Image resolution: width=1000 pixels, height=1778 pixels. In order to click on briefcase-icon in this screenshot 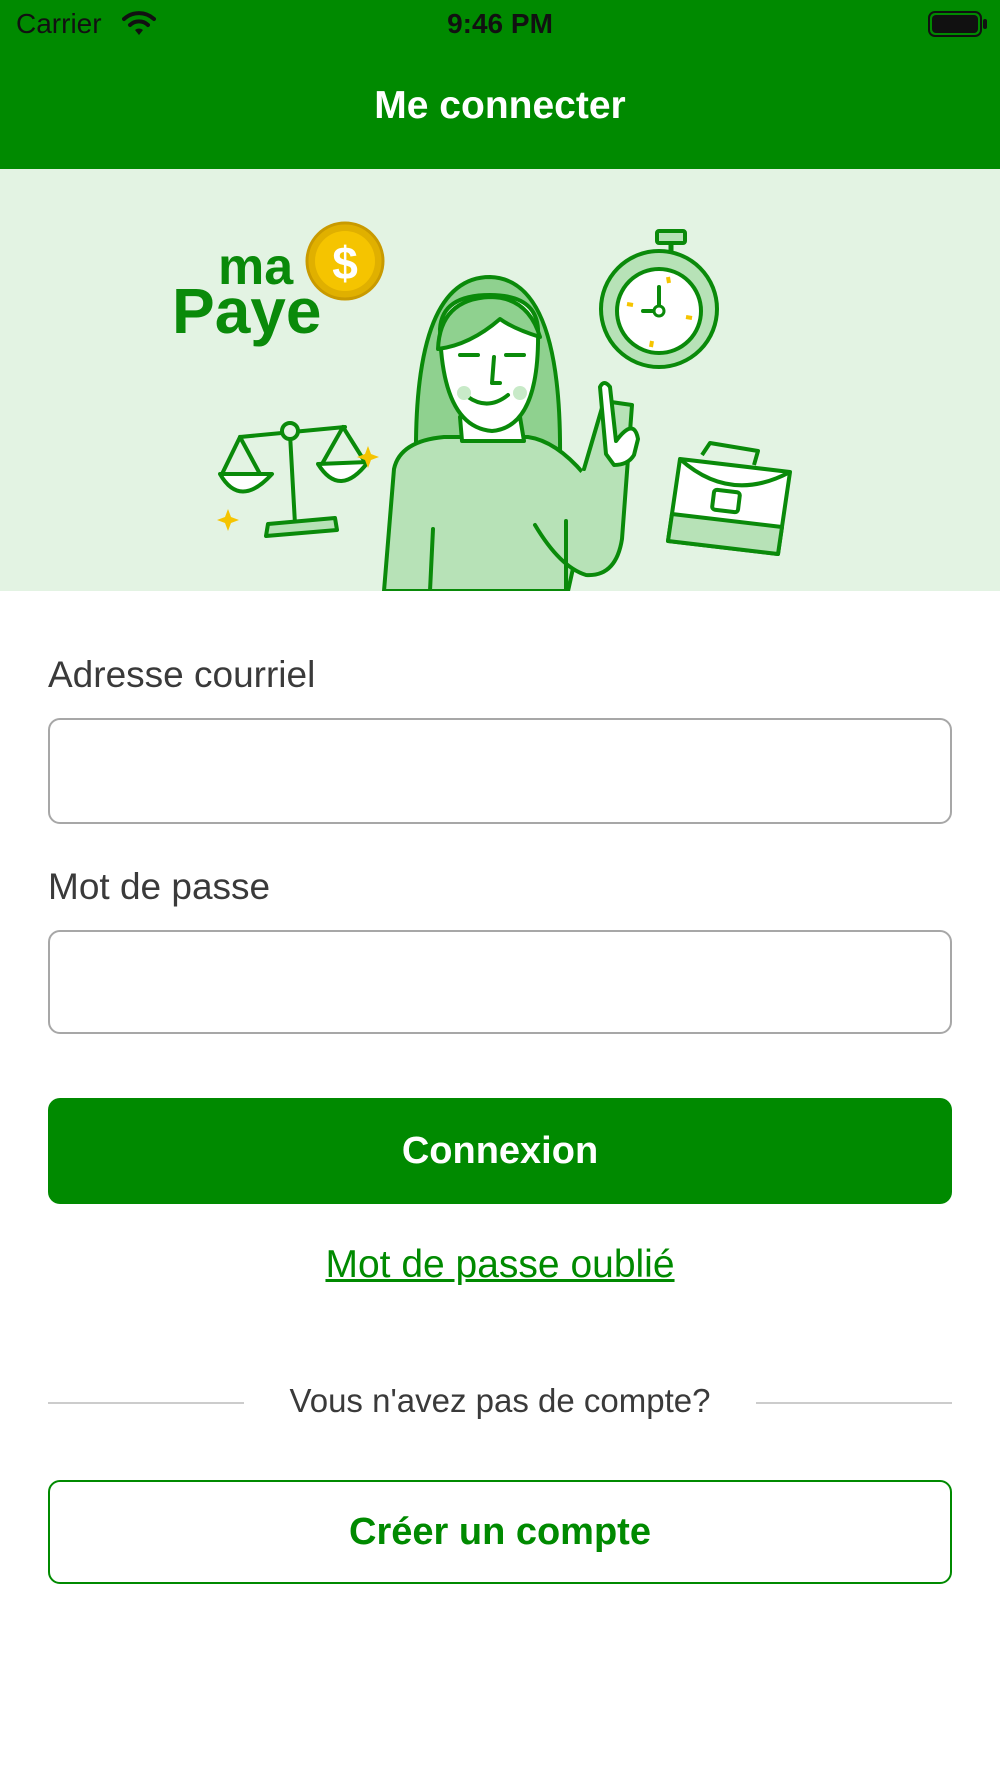, I will do `click(729, 498)`.